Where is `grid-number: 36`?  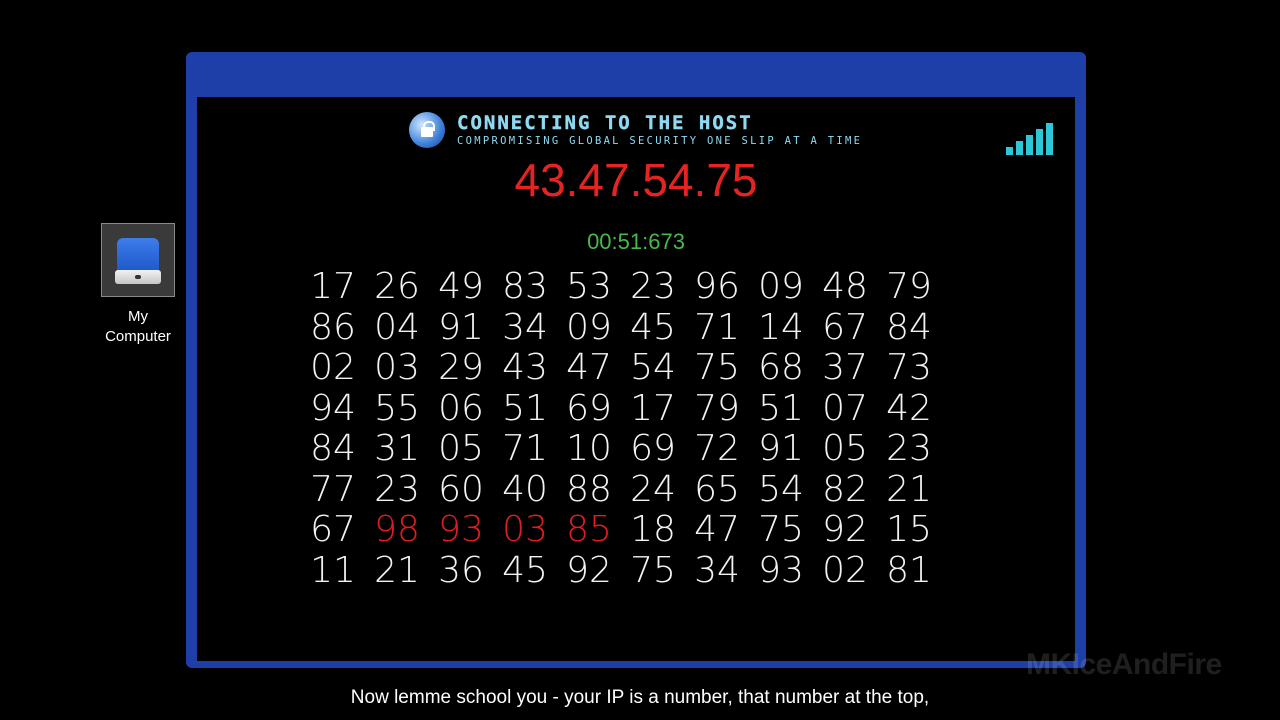
grid-number: 36 is located at coordinates (461, 571).